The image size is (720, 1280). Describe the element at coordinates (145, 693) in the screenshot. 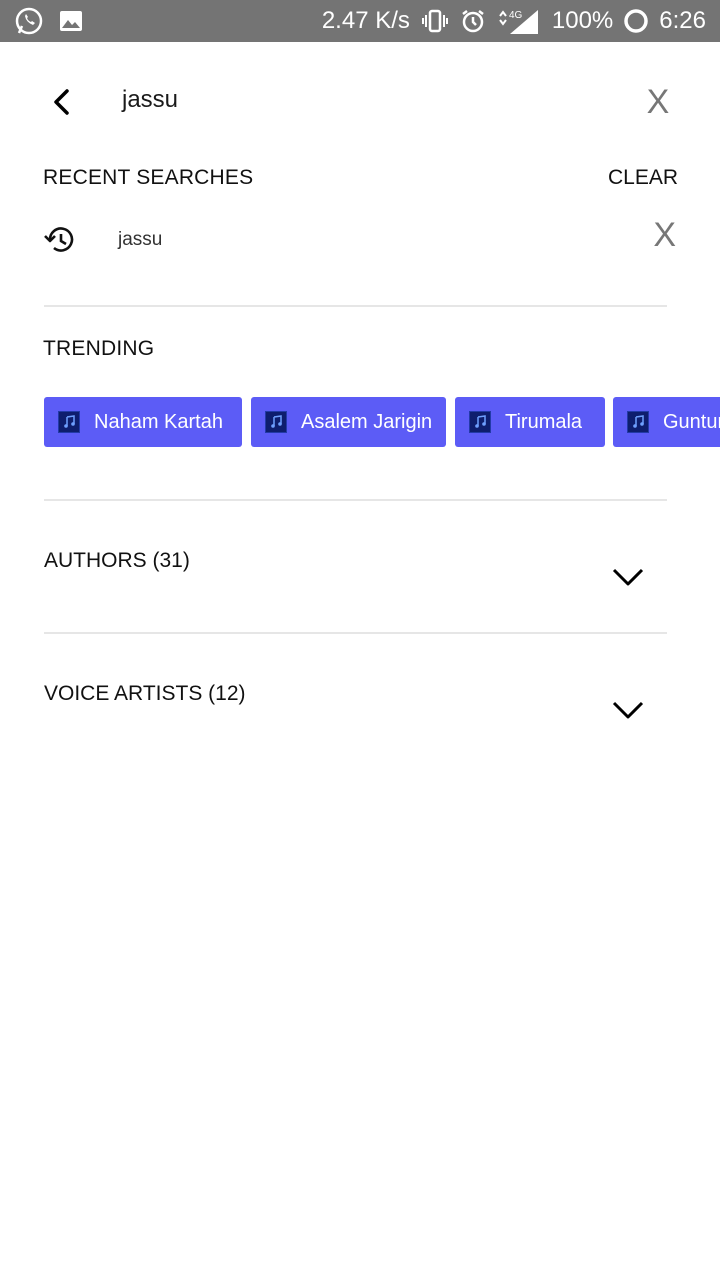

I see `voice-artists-label: VOICE ARTISTS (12)` at that location.